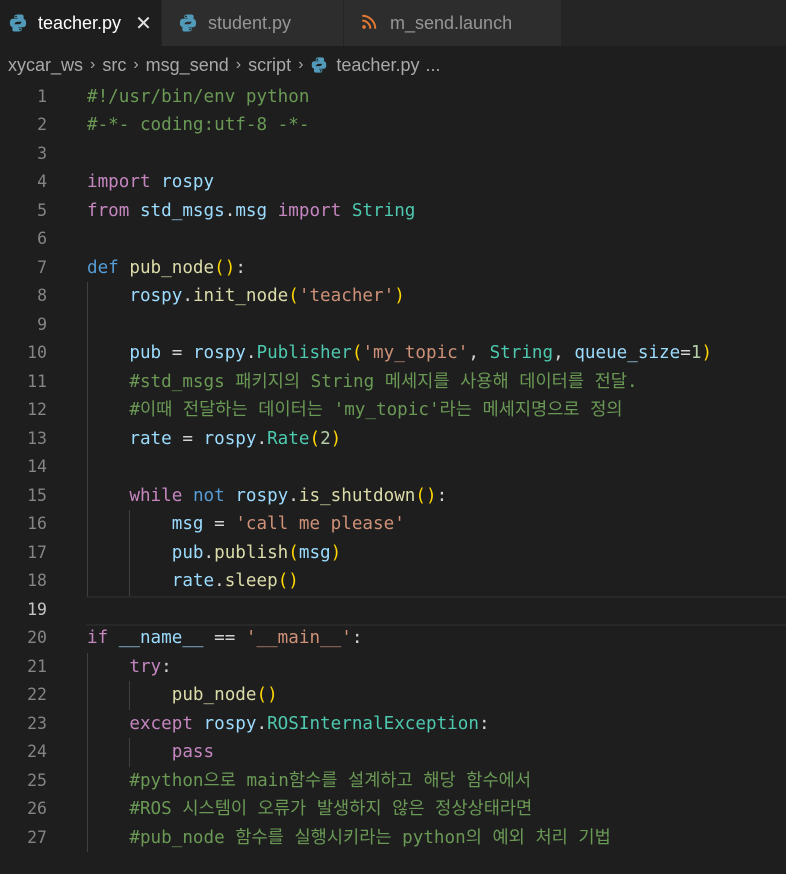  I want to click on code-text: #이때 전달하는 데이터는 'my_topic'라는 메세지명으로 정의, so click(376, 410).